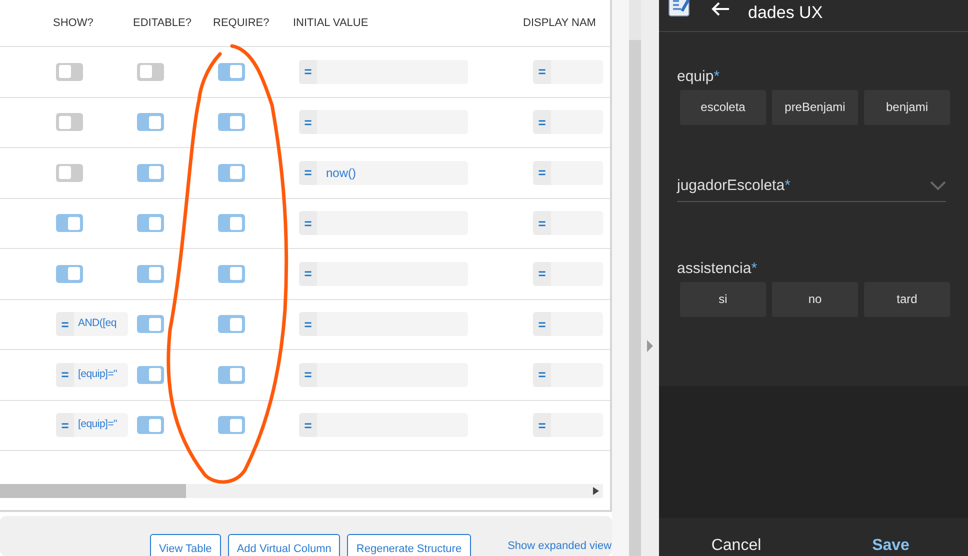 The image size is (968, 556). What do you see at coordinates (907, 299) in the screenshot?
I see `option-button: tard` at bounding box center [907, 299].